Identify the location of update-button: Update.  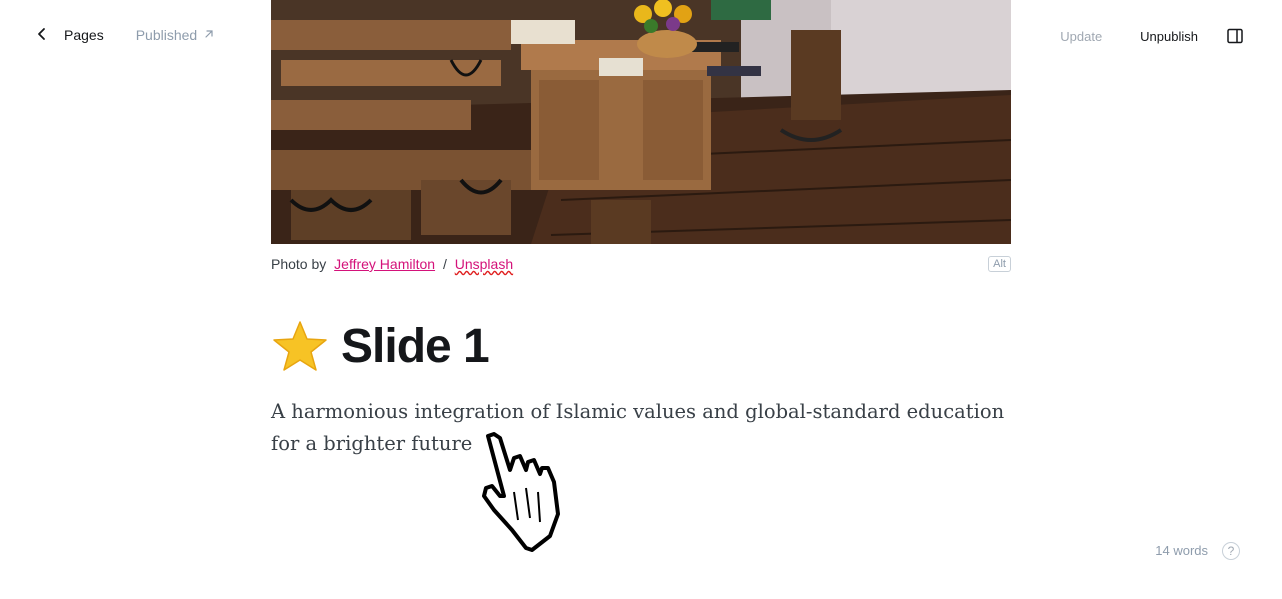
(1081, 36).